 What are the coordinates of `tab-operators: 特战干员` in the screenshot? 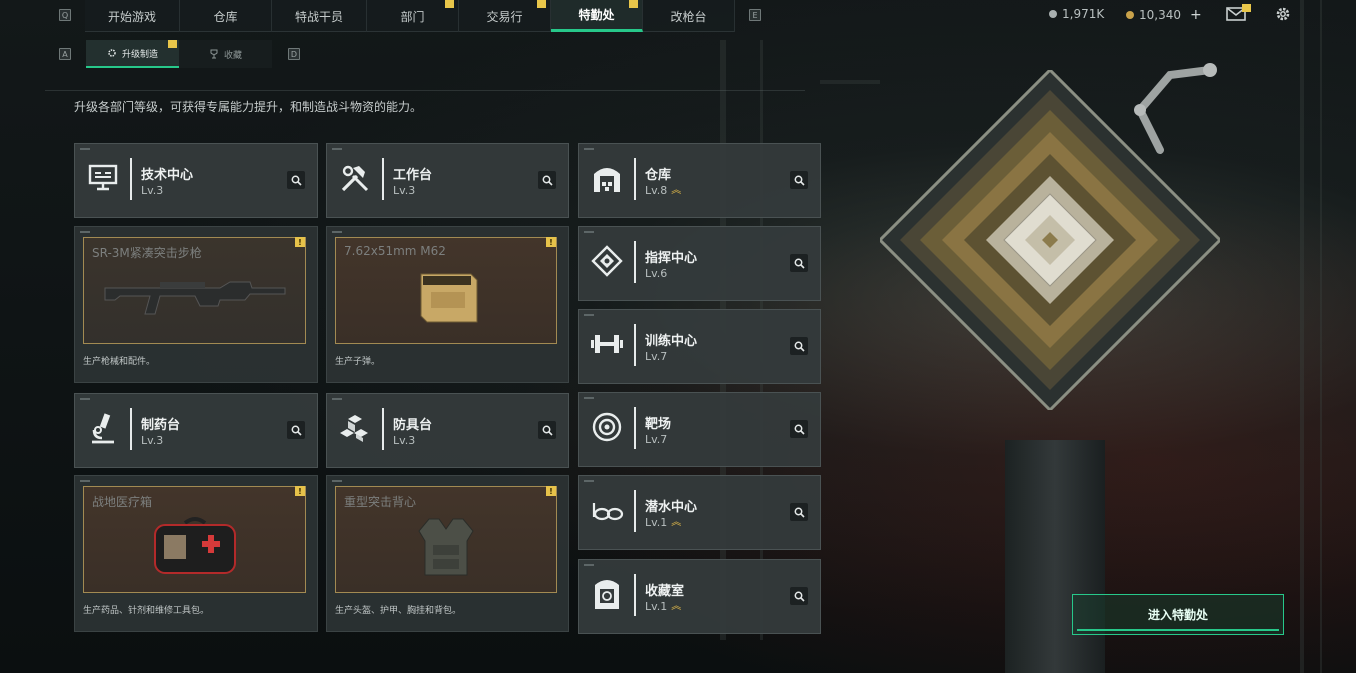 It's located at (320, 16).